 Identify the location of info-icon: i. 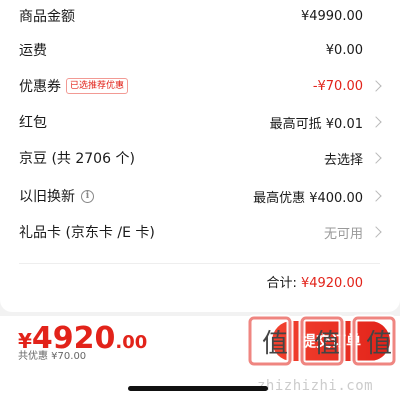
(87, 196).